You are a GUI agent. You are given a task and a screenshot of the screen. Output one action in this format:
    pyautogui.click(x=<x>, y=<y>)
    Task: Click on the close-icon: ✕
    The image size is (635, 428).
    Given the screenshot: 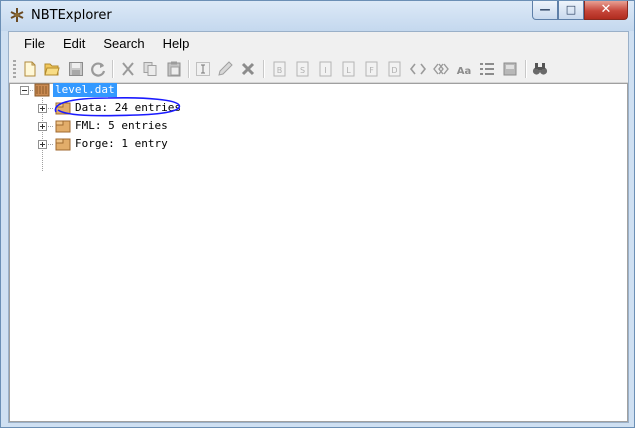 What is the action you would take?
    pyautogui.click(x=606, y=9)
    